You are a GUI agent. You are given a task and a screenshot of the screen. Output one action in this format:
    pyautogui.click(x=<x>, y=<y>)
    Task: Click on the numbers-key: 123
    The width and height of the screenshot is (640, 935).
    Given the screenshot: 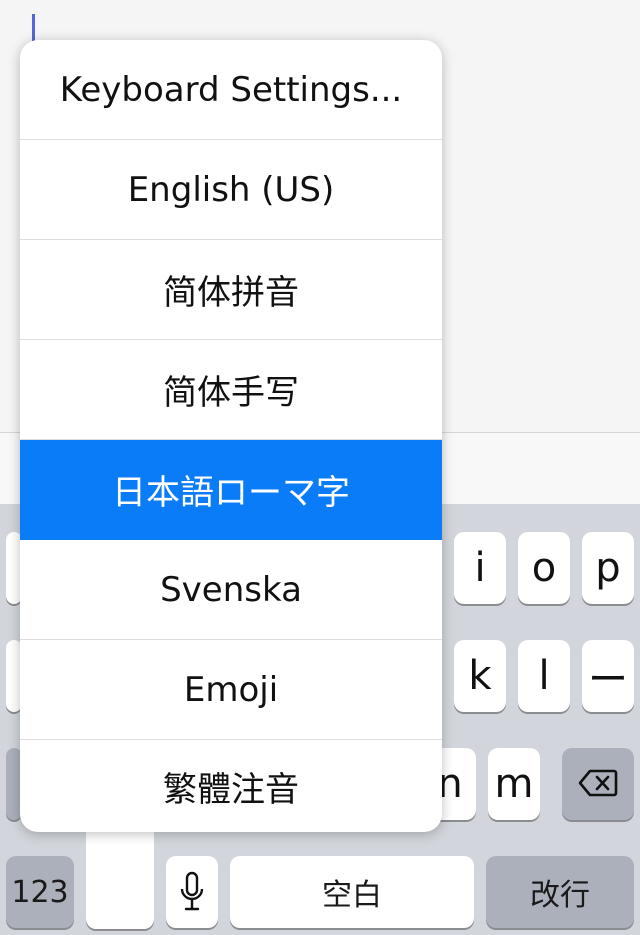 What is the action you would take?
    pyautogui.click(x=40, y=892)
    